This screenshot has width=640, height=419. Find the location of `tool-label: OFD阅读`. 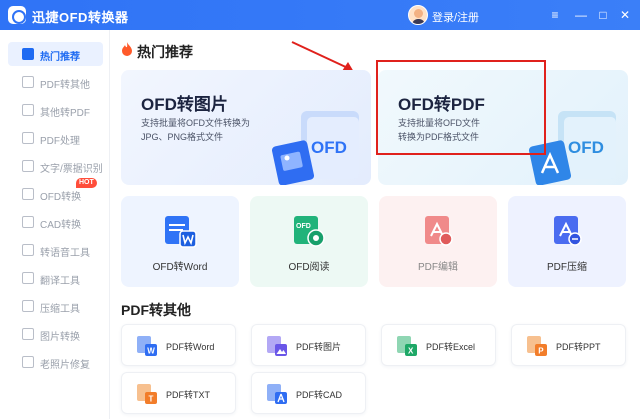

tool-label: OFD阅读 is located at coordinates (309, 267).